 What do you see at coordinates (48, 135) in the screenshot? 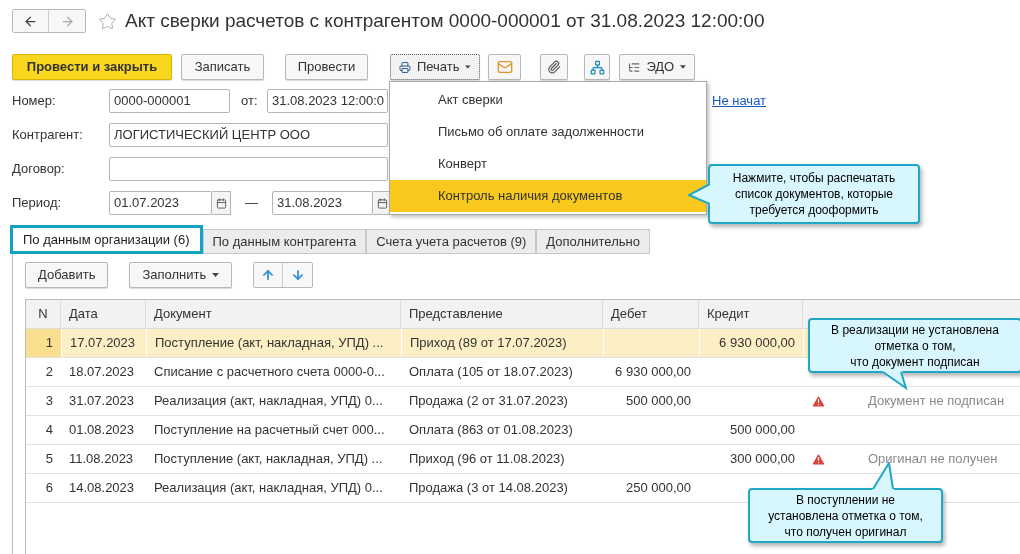
I see `field-label: Контрагент:` at bounding box center [48, 135].